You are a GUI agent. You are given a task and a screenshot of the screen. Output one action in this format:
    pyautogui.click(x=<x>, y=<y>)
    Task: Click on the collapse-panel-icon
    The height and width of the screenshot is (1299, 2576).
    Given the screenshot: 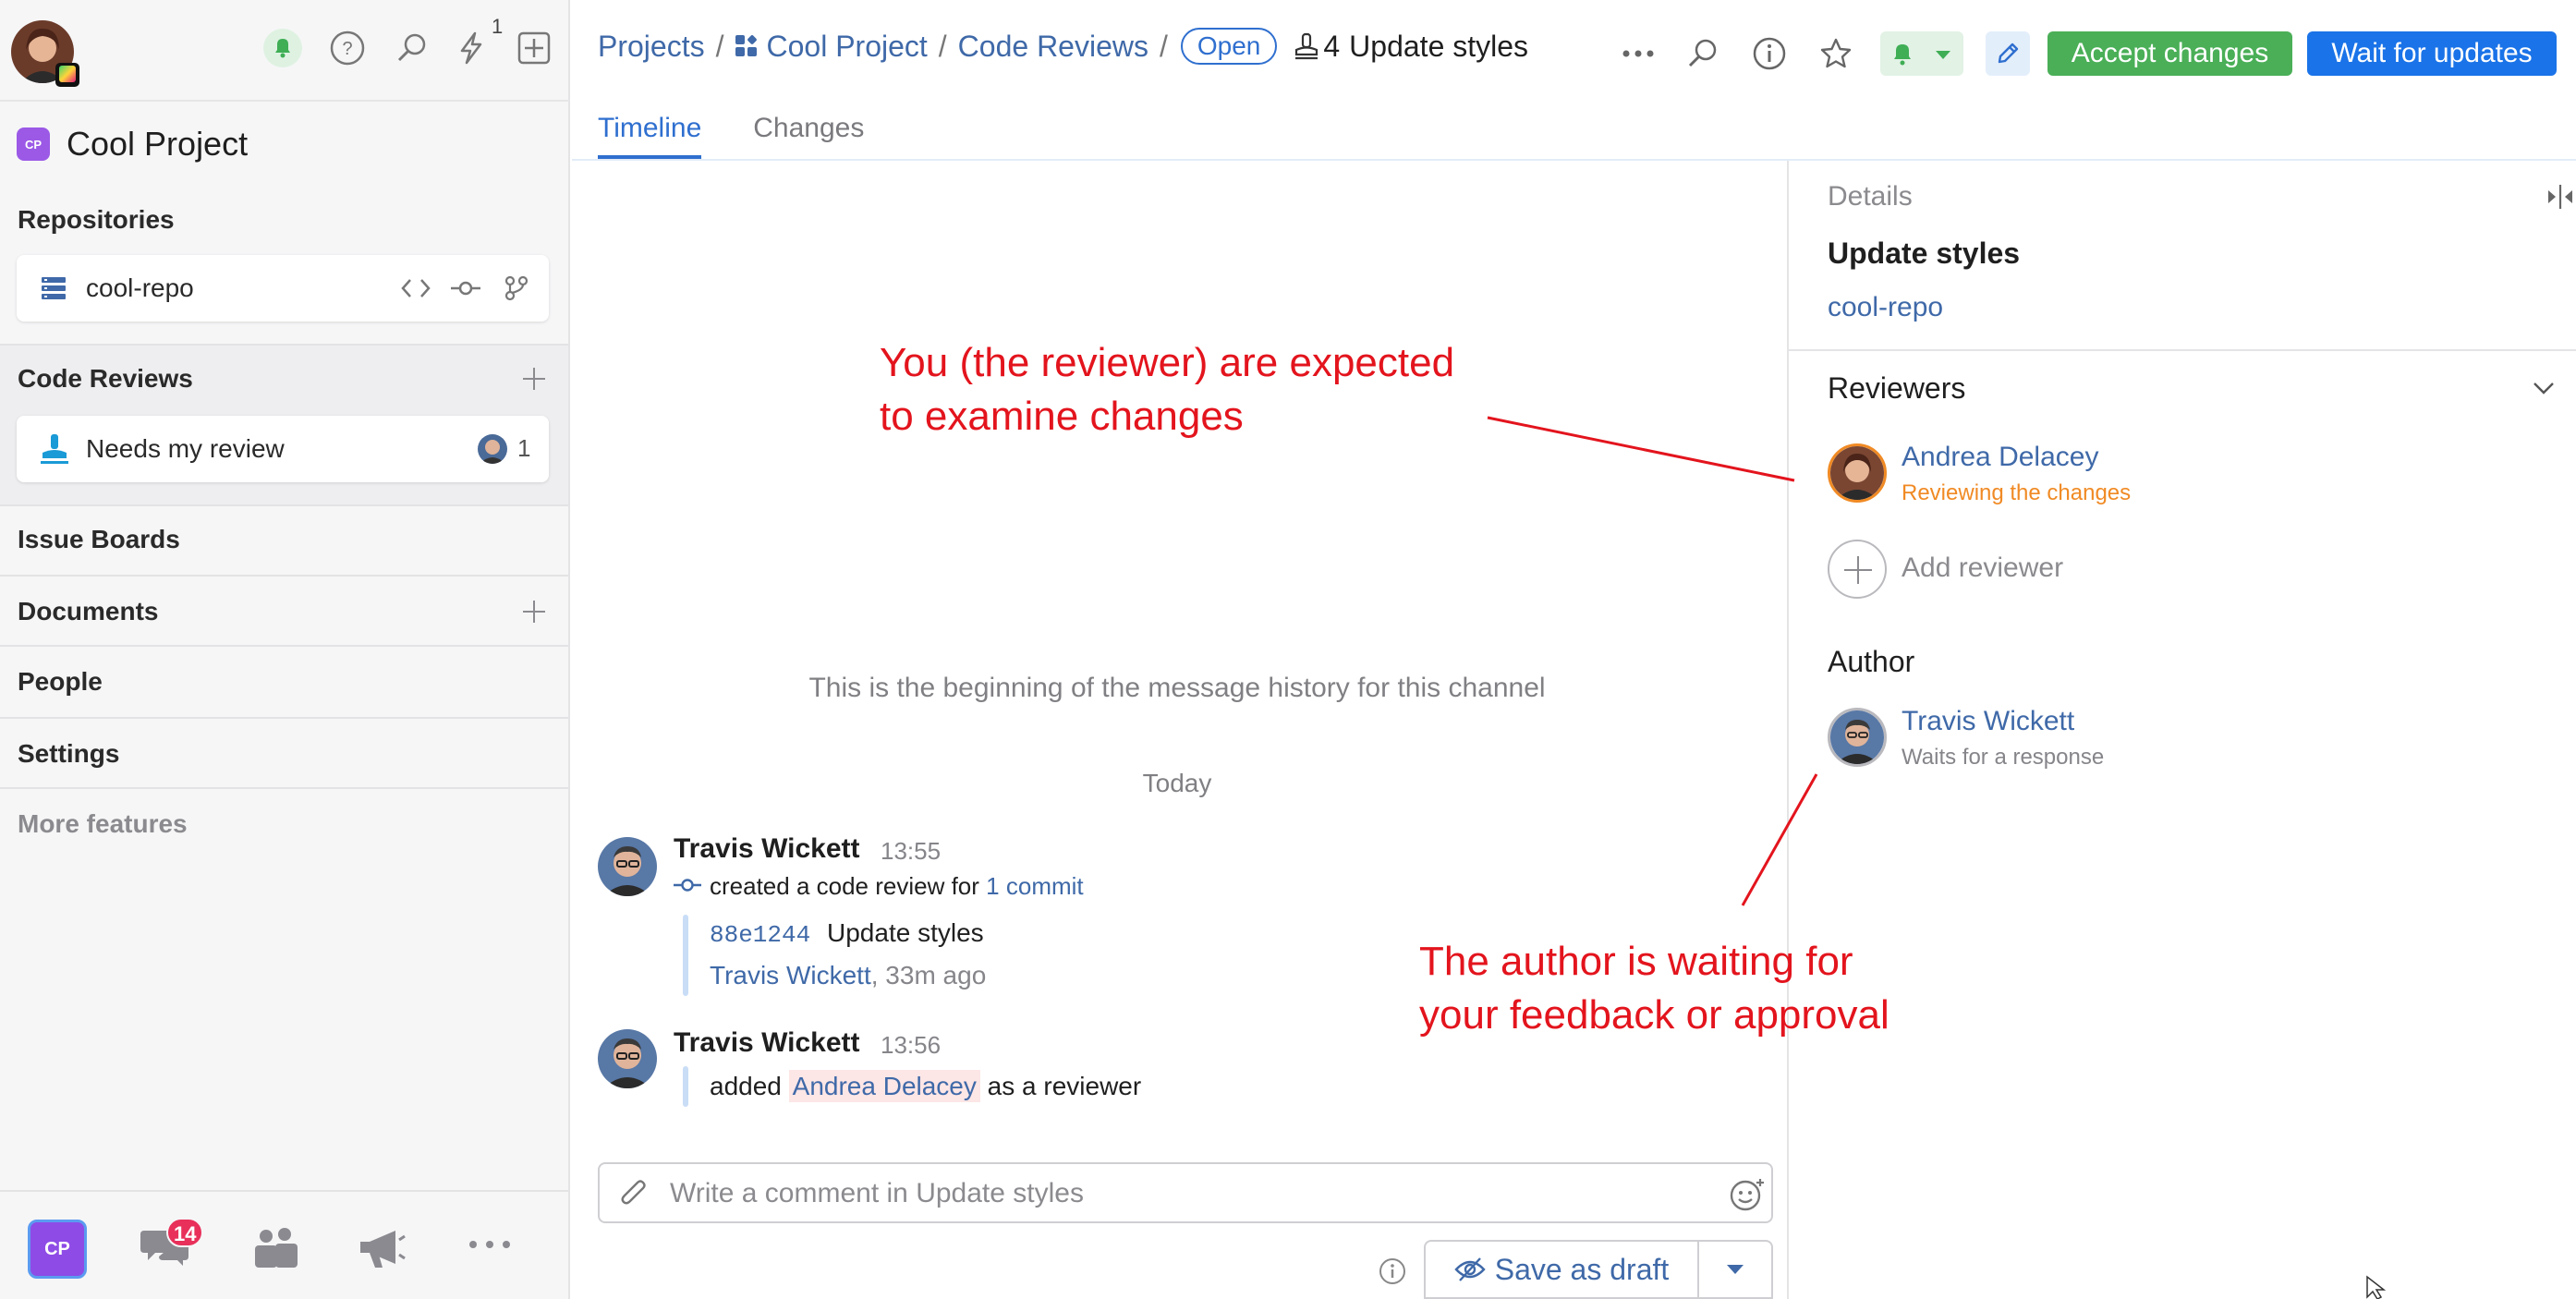 What is the action you would take?
    pyautogui.click(x=2560, y=199)
    